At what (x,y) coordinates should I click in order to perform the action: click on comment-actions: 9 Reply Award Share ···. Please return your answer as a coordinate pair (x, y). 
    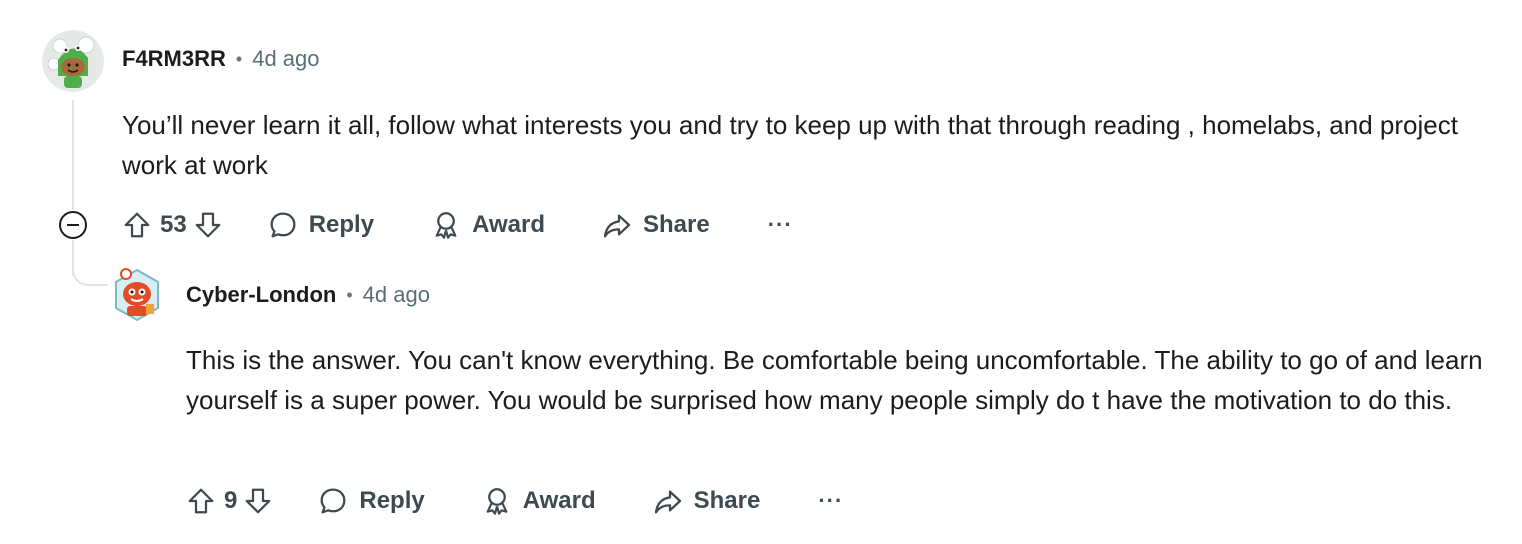
    Looking at the image, I should click on (514, 501).